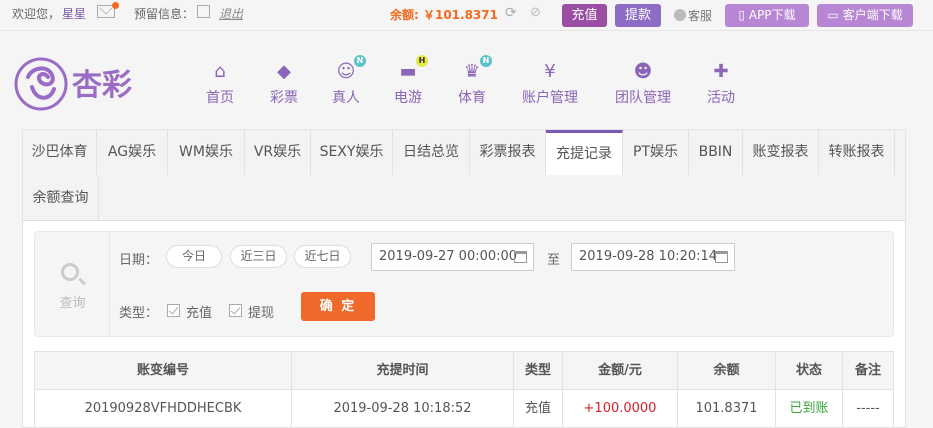 The width and height of the screenshot is (933, 428). I want to click on logo-text: 杏彩, so click(102, 85).